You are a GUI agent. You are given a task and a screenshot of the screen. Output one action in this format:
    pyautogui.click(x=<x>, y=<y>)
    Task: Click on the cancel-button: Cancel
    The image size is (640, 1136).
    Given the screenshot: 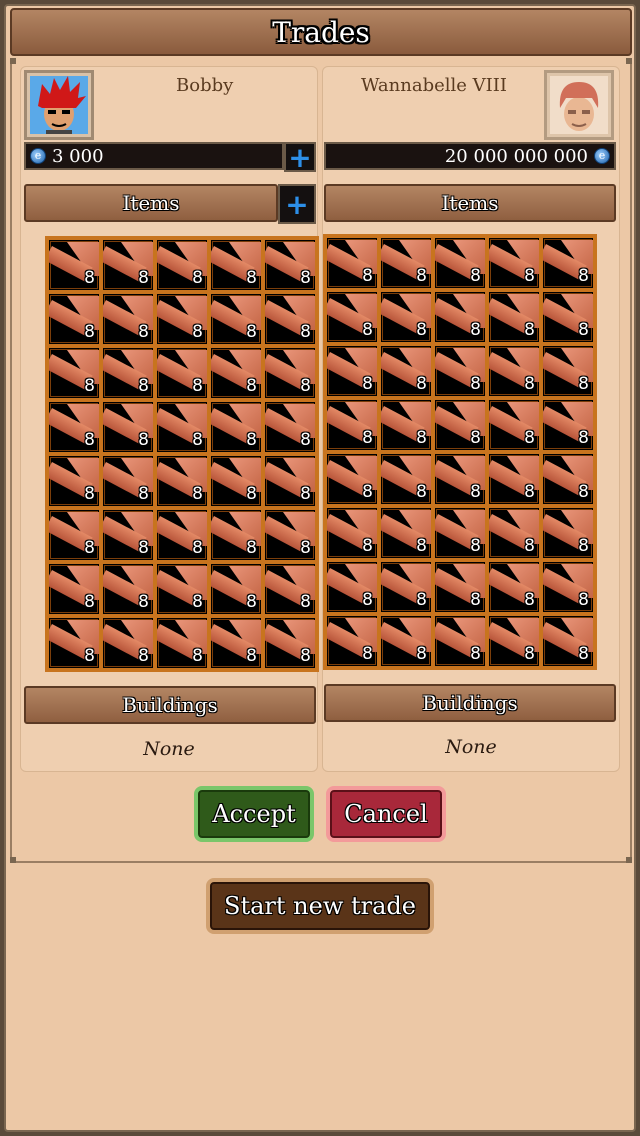 What is the action you would take?
    pyautogui.click(x=386, y=814)
    